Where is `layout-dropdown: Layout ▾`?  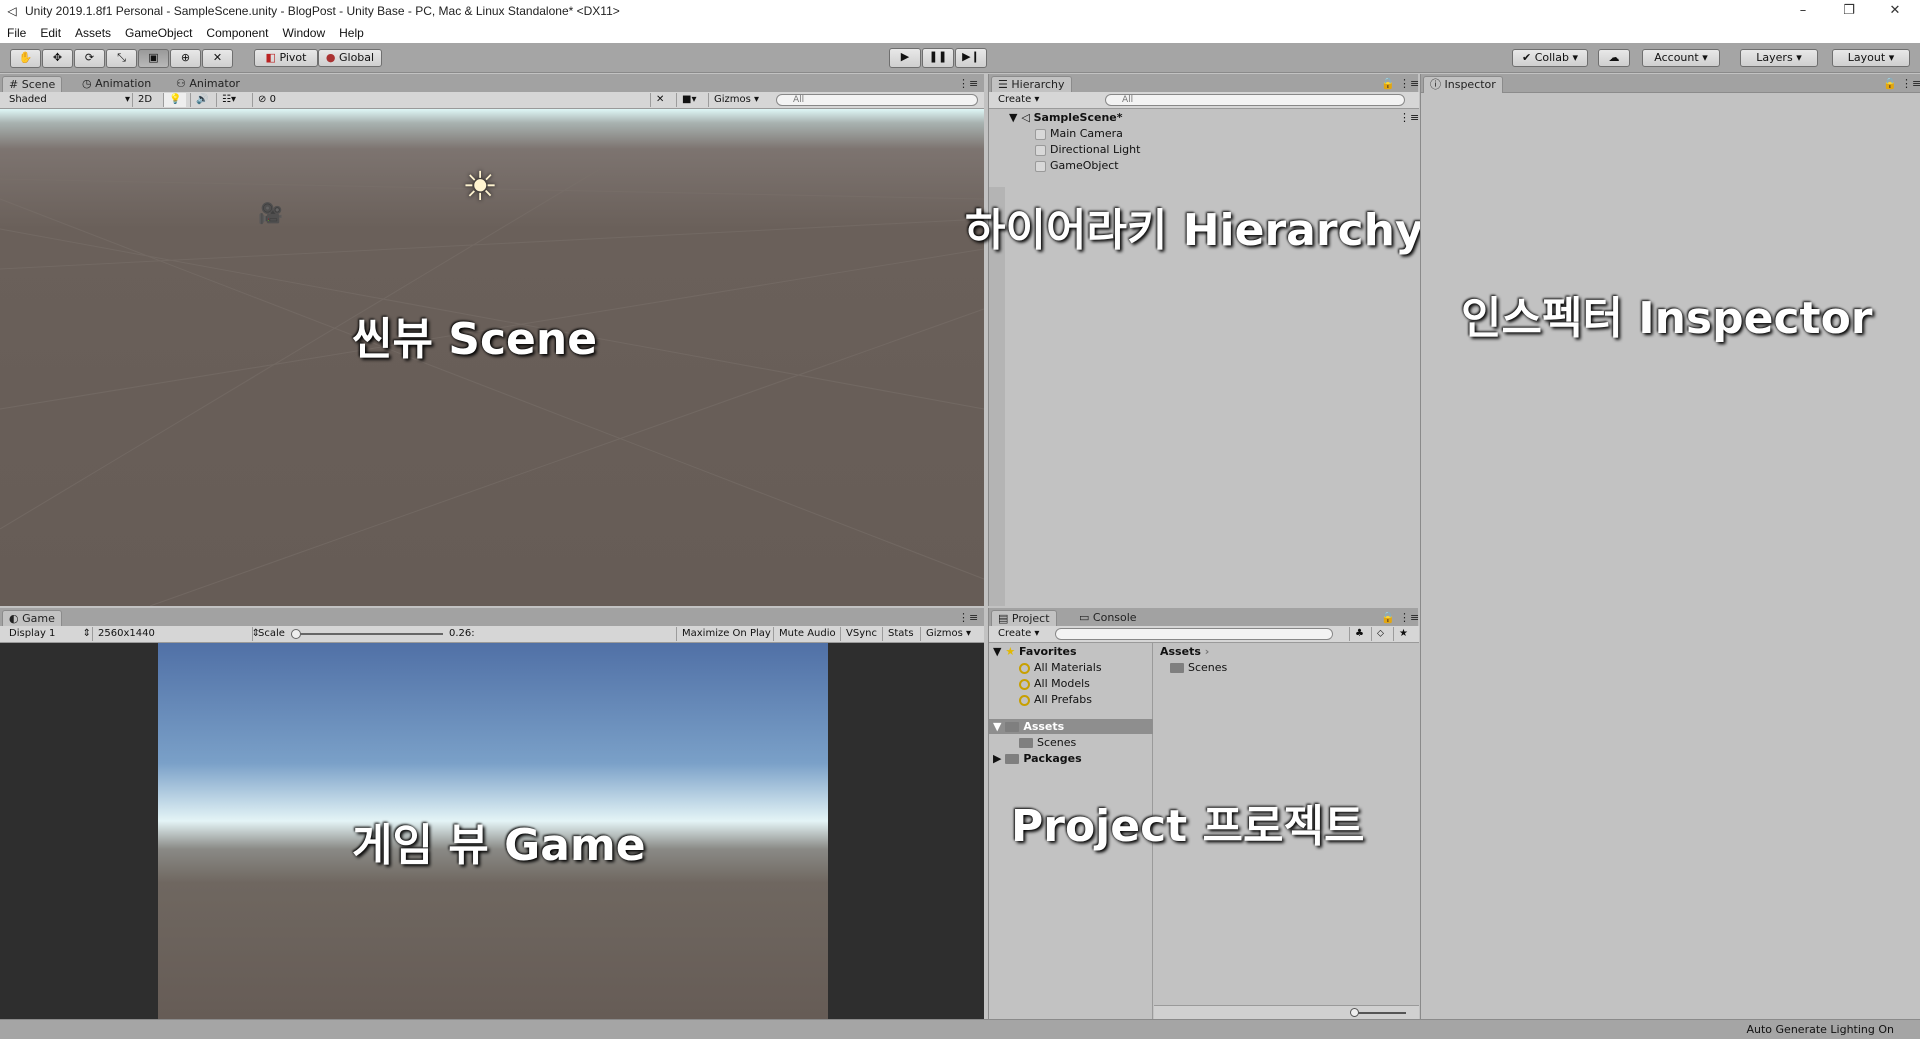 layout-dropdown: Layout ▾ is located at coordinates (1871, 58).